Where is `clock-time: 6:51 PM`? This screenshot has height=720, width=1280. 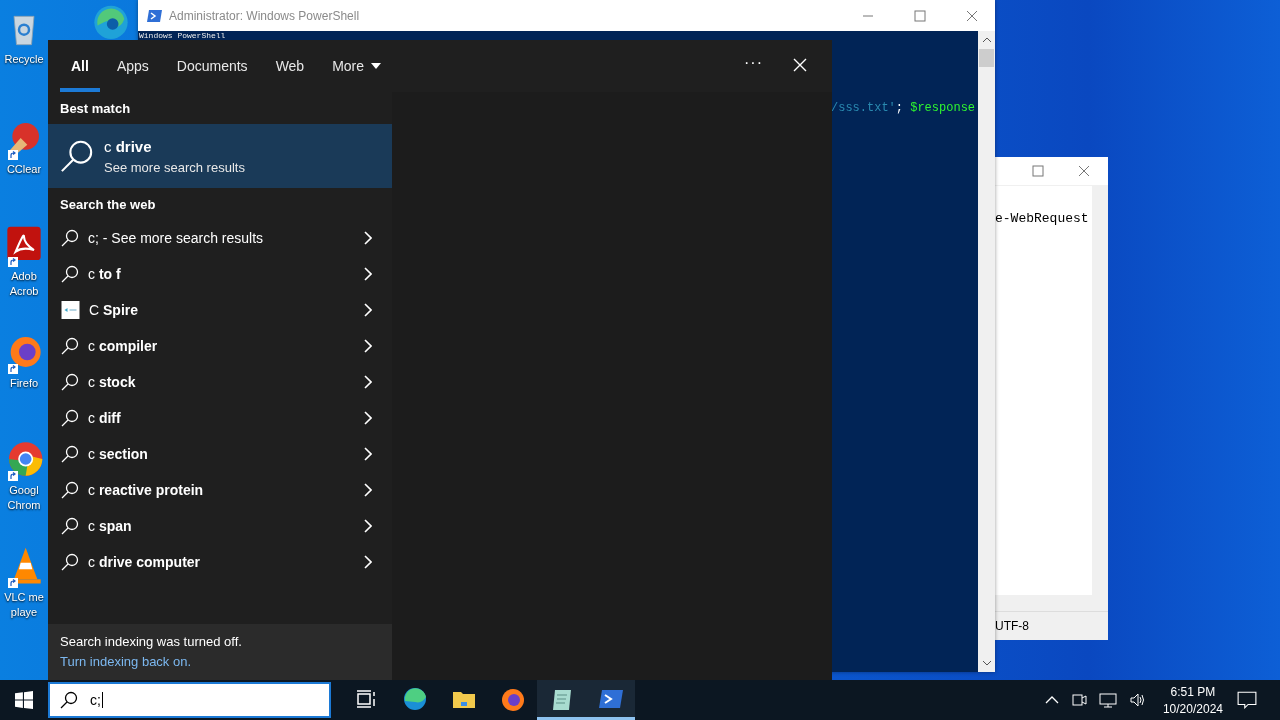 clock-time: 6:51 PM is located at coordinates (1193, 691).